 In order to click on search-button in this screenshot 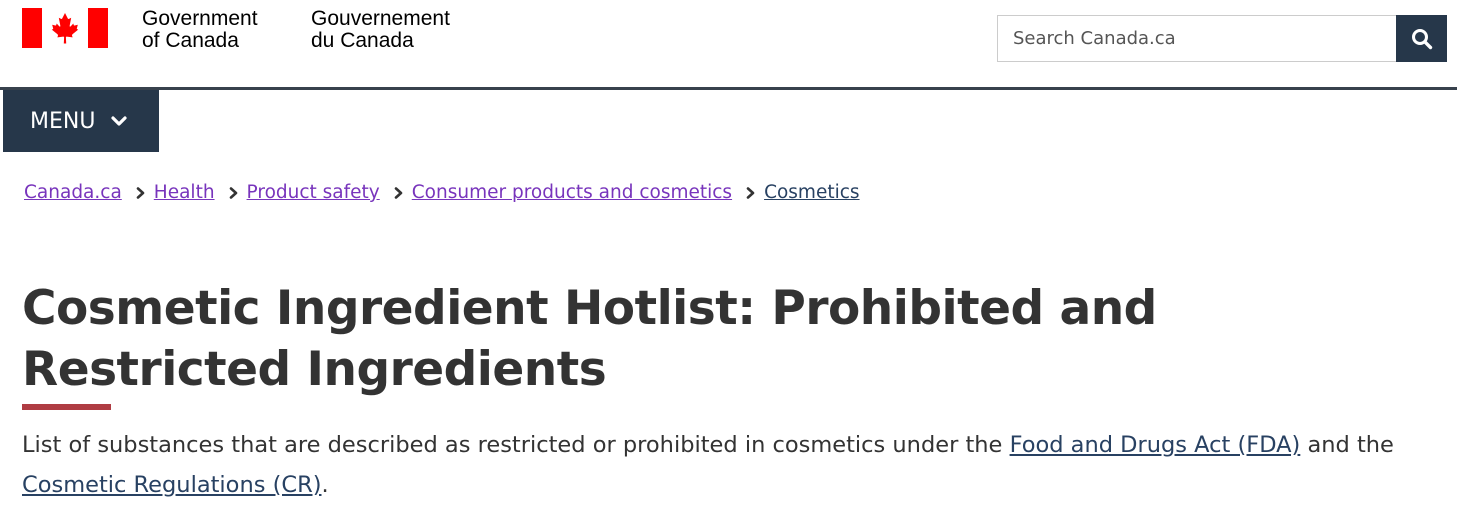, I will do `click(1421, 38)`.